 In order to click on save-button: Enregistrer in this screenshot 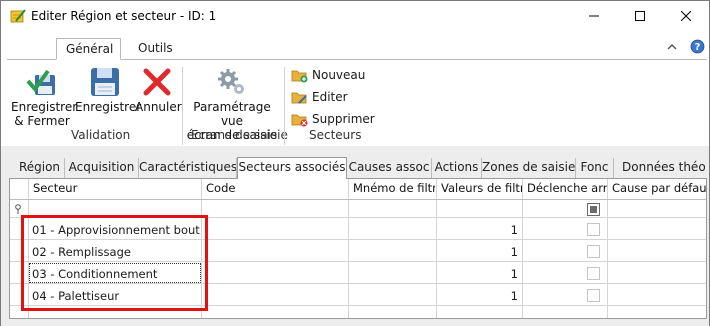, I will do `click(108, 90)`.